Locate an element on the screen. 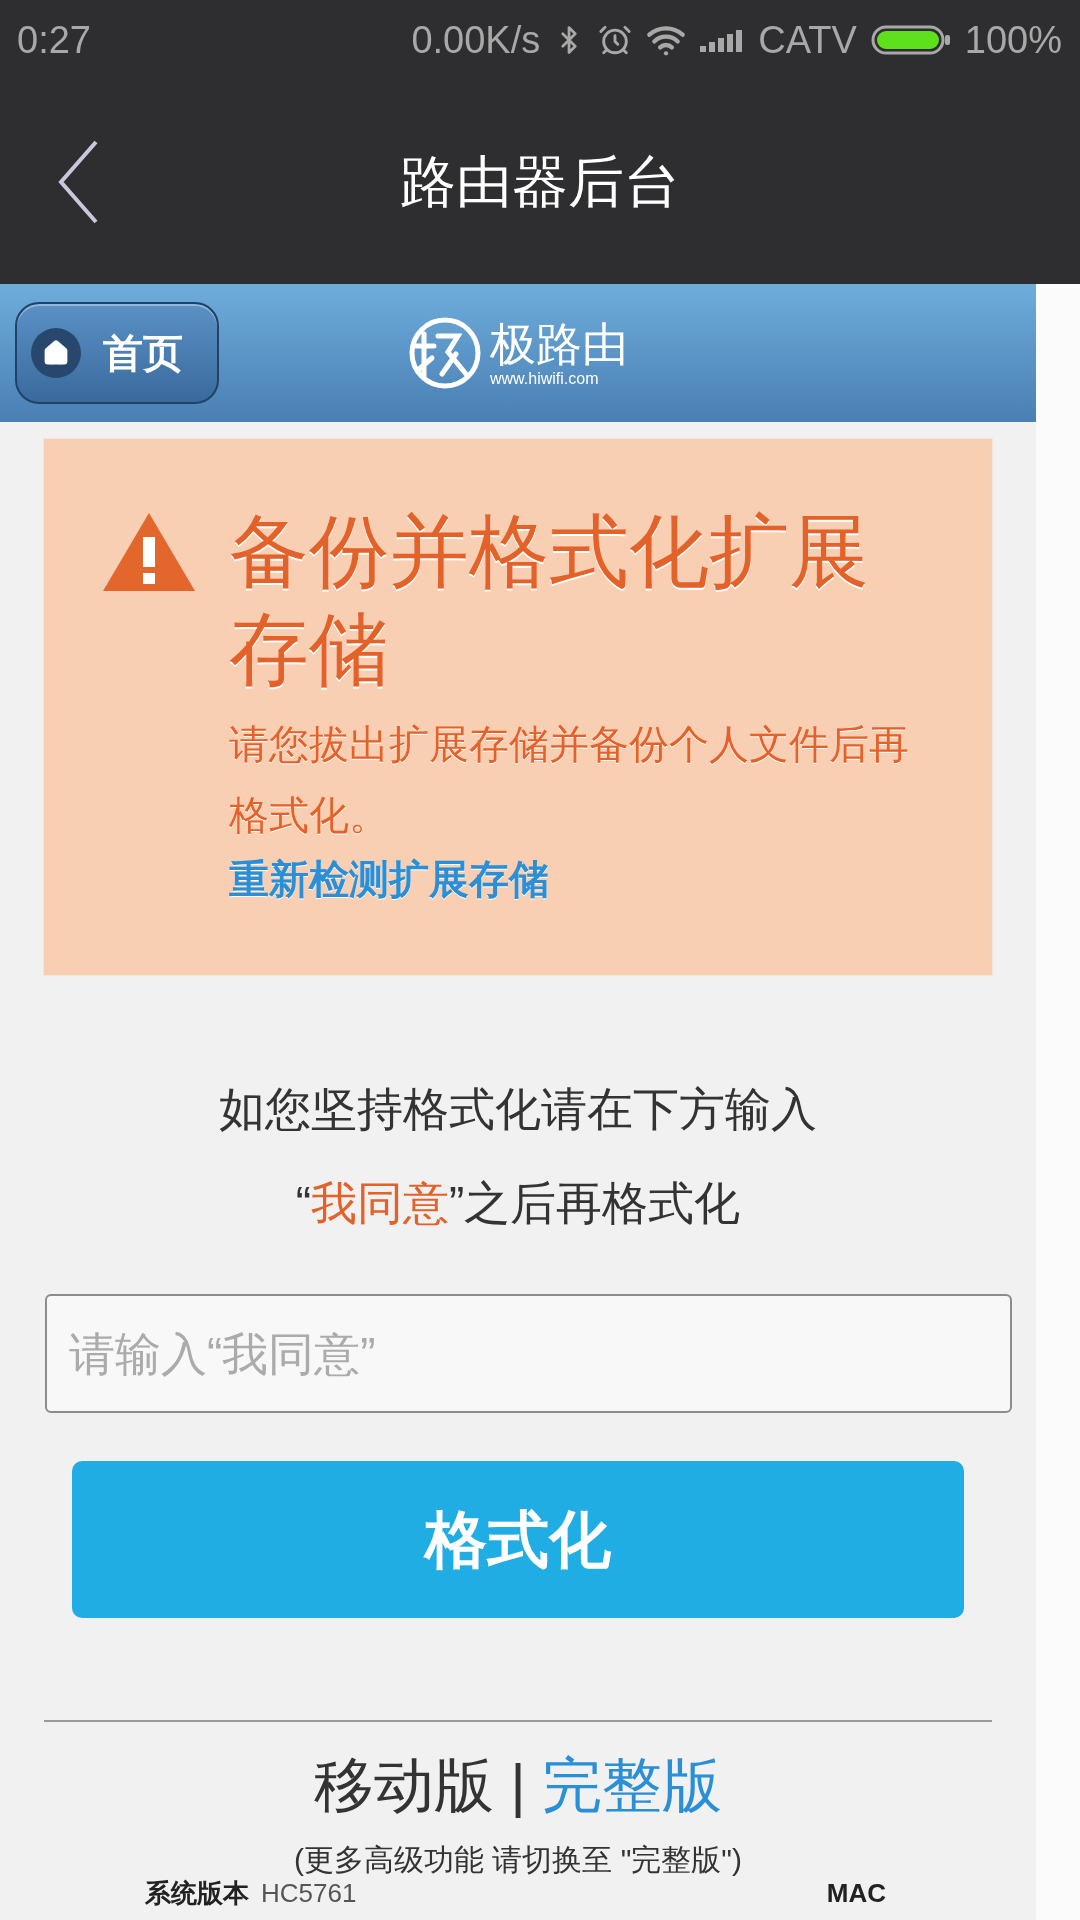  version-link: 完整版 is located at coordinates (631, 1786).